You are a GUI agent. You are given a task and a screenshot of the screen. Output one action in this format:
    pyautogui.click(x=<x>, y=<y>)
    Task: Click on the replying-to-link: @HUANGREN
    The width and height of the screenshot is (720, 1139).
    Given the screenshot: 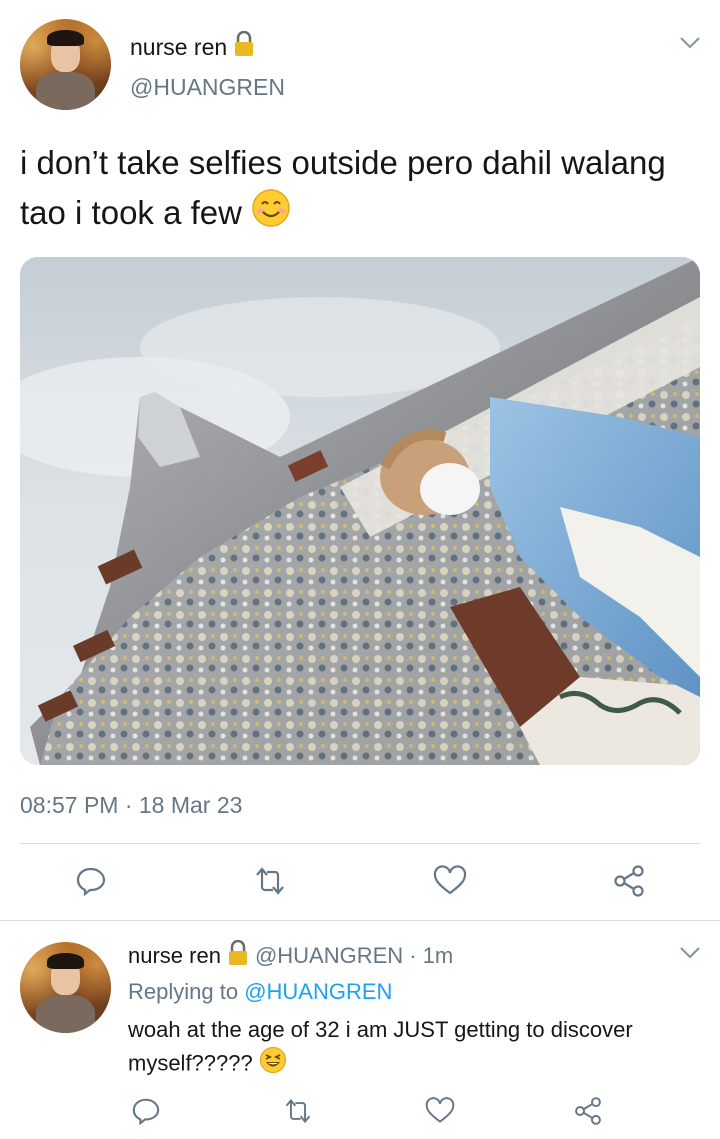 What is the action you would take?
    pyautogui.click(x=318, y=991)
    